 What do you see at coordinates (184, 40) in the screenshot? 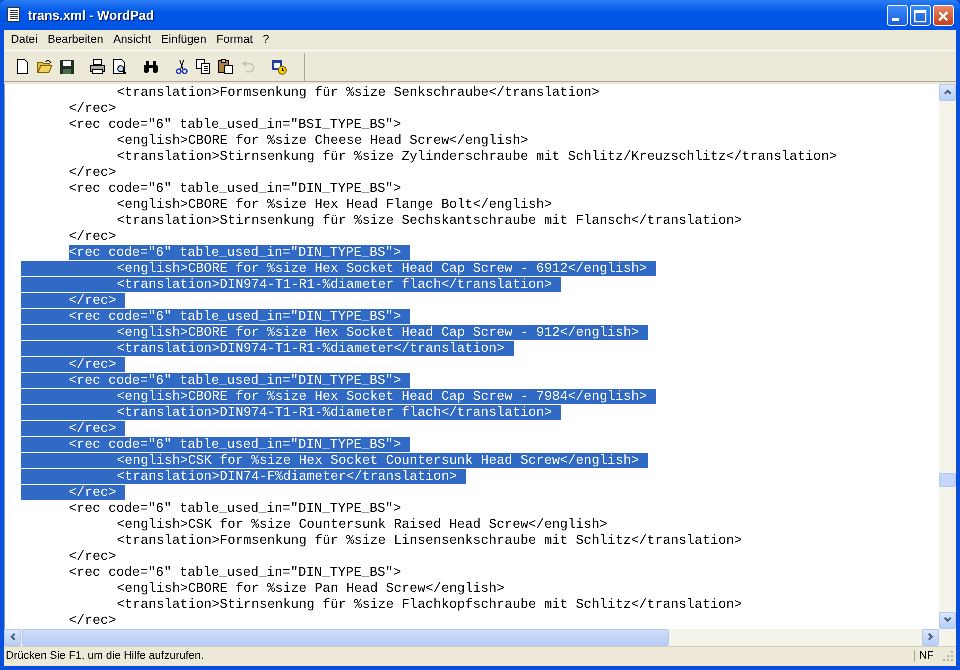
I see `menu-item: Einfügen` at bounding box center [184, 40].